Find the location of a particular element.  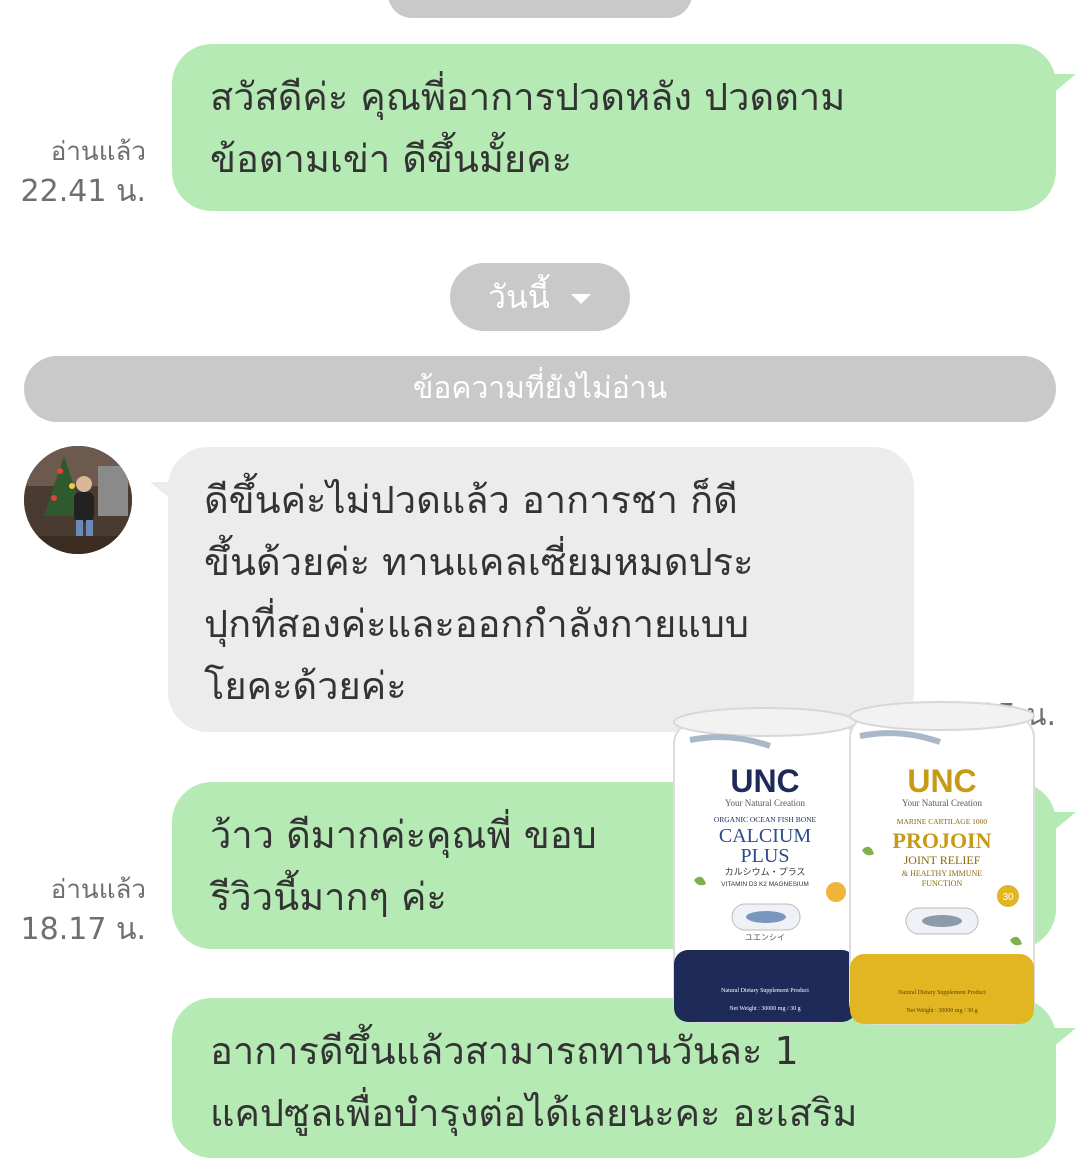

product-name: FUNCTION is located at coordinates (942, 883).